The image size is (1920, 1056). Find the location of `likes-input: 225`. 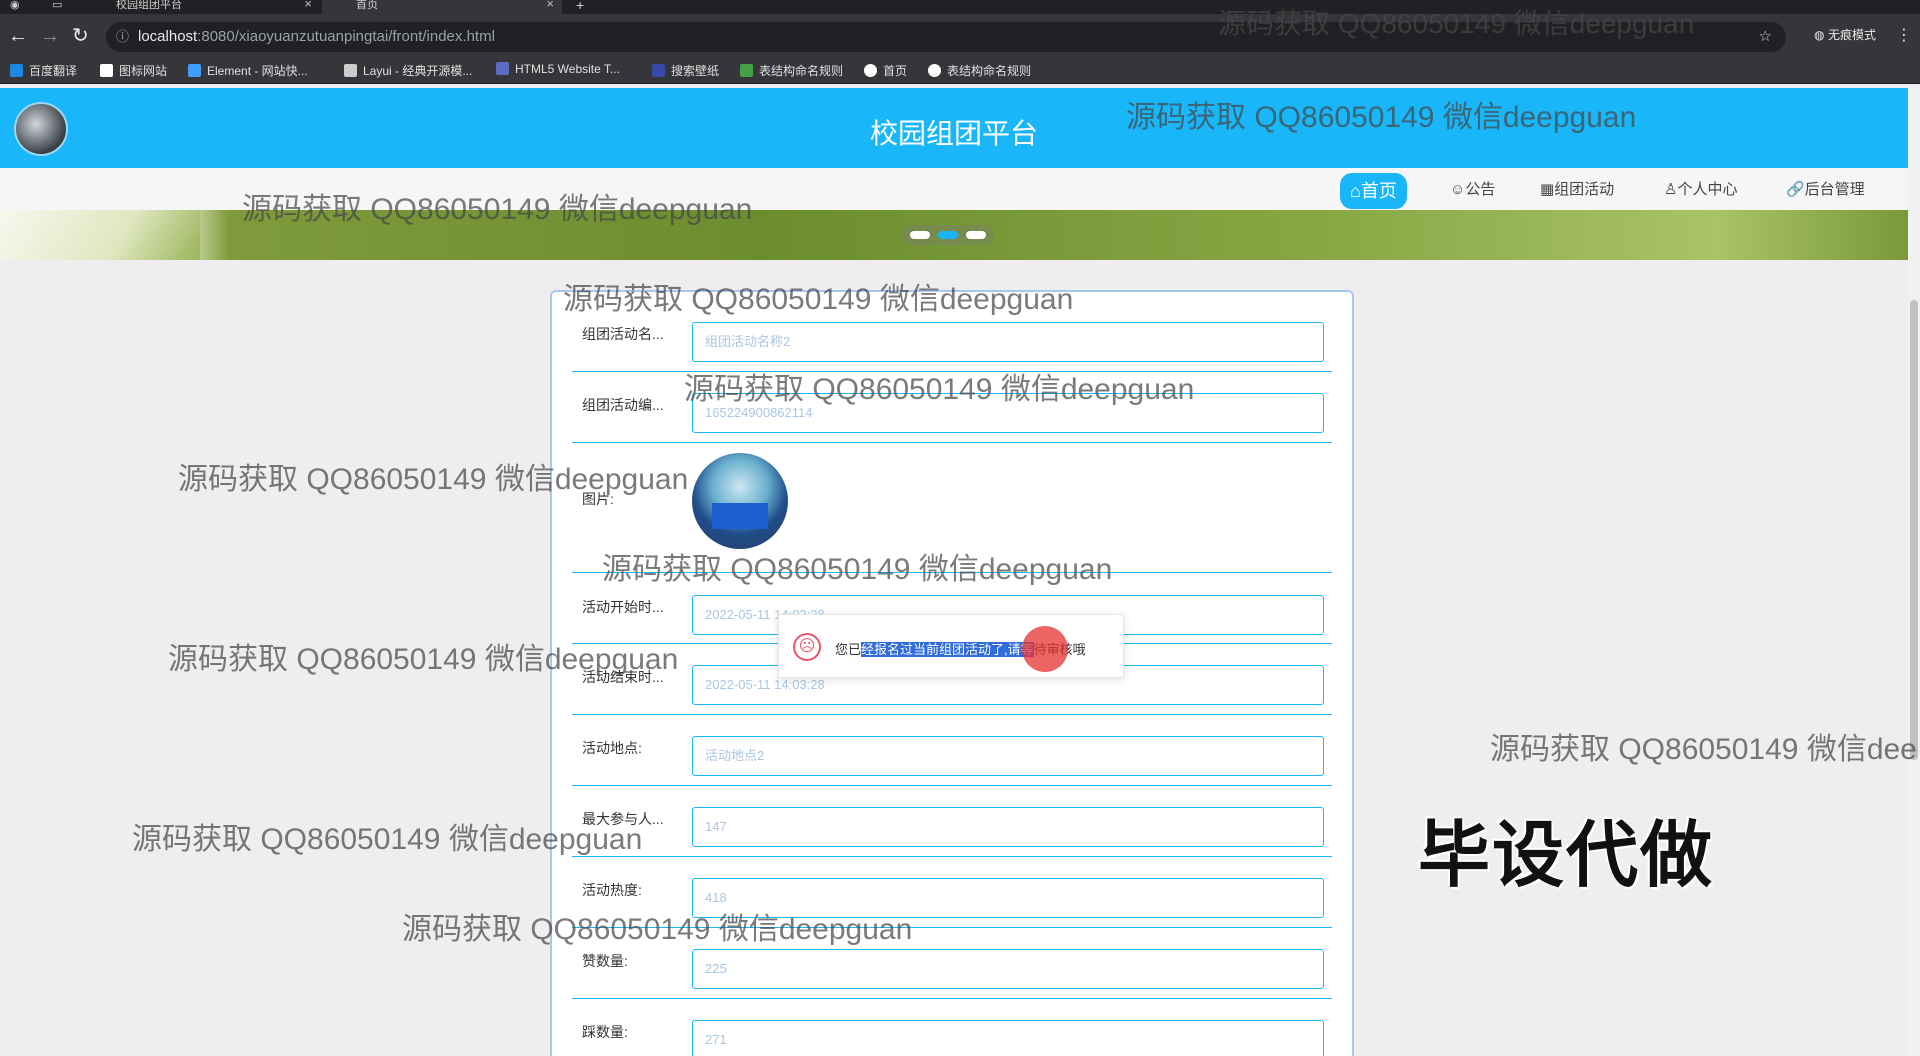

likes-input: 225 is located at coordinates (1008, 969).